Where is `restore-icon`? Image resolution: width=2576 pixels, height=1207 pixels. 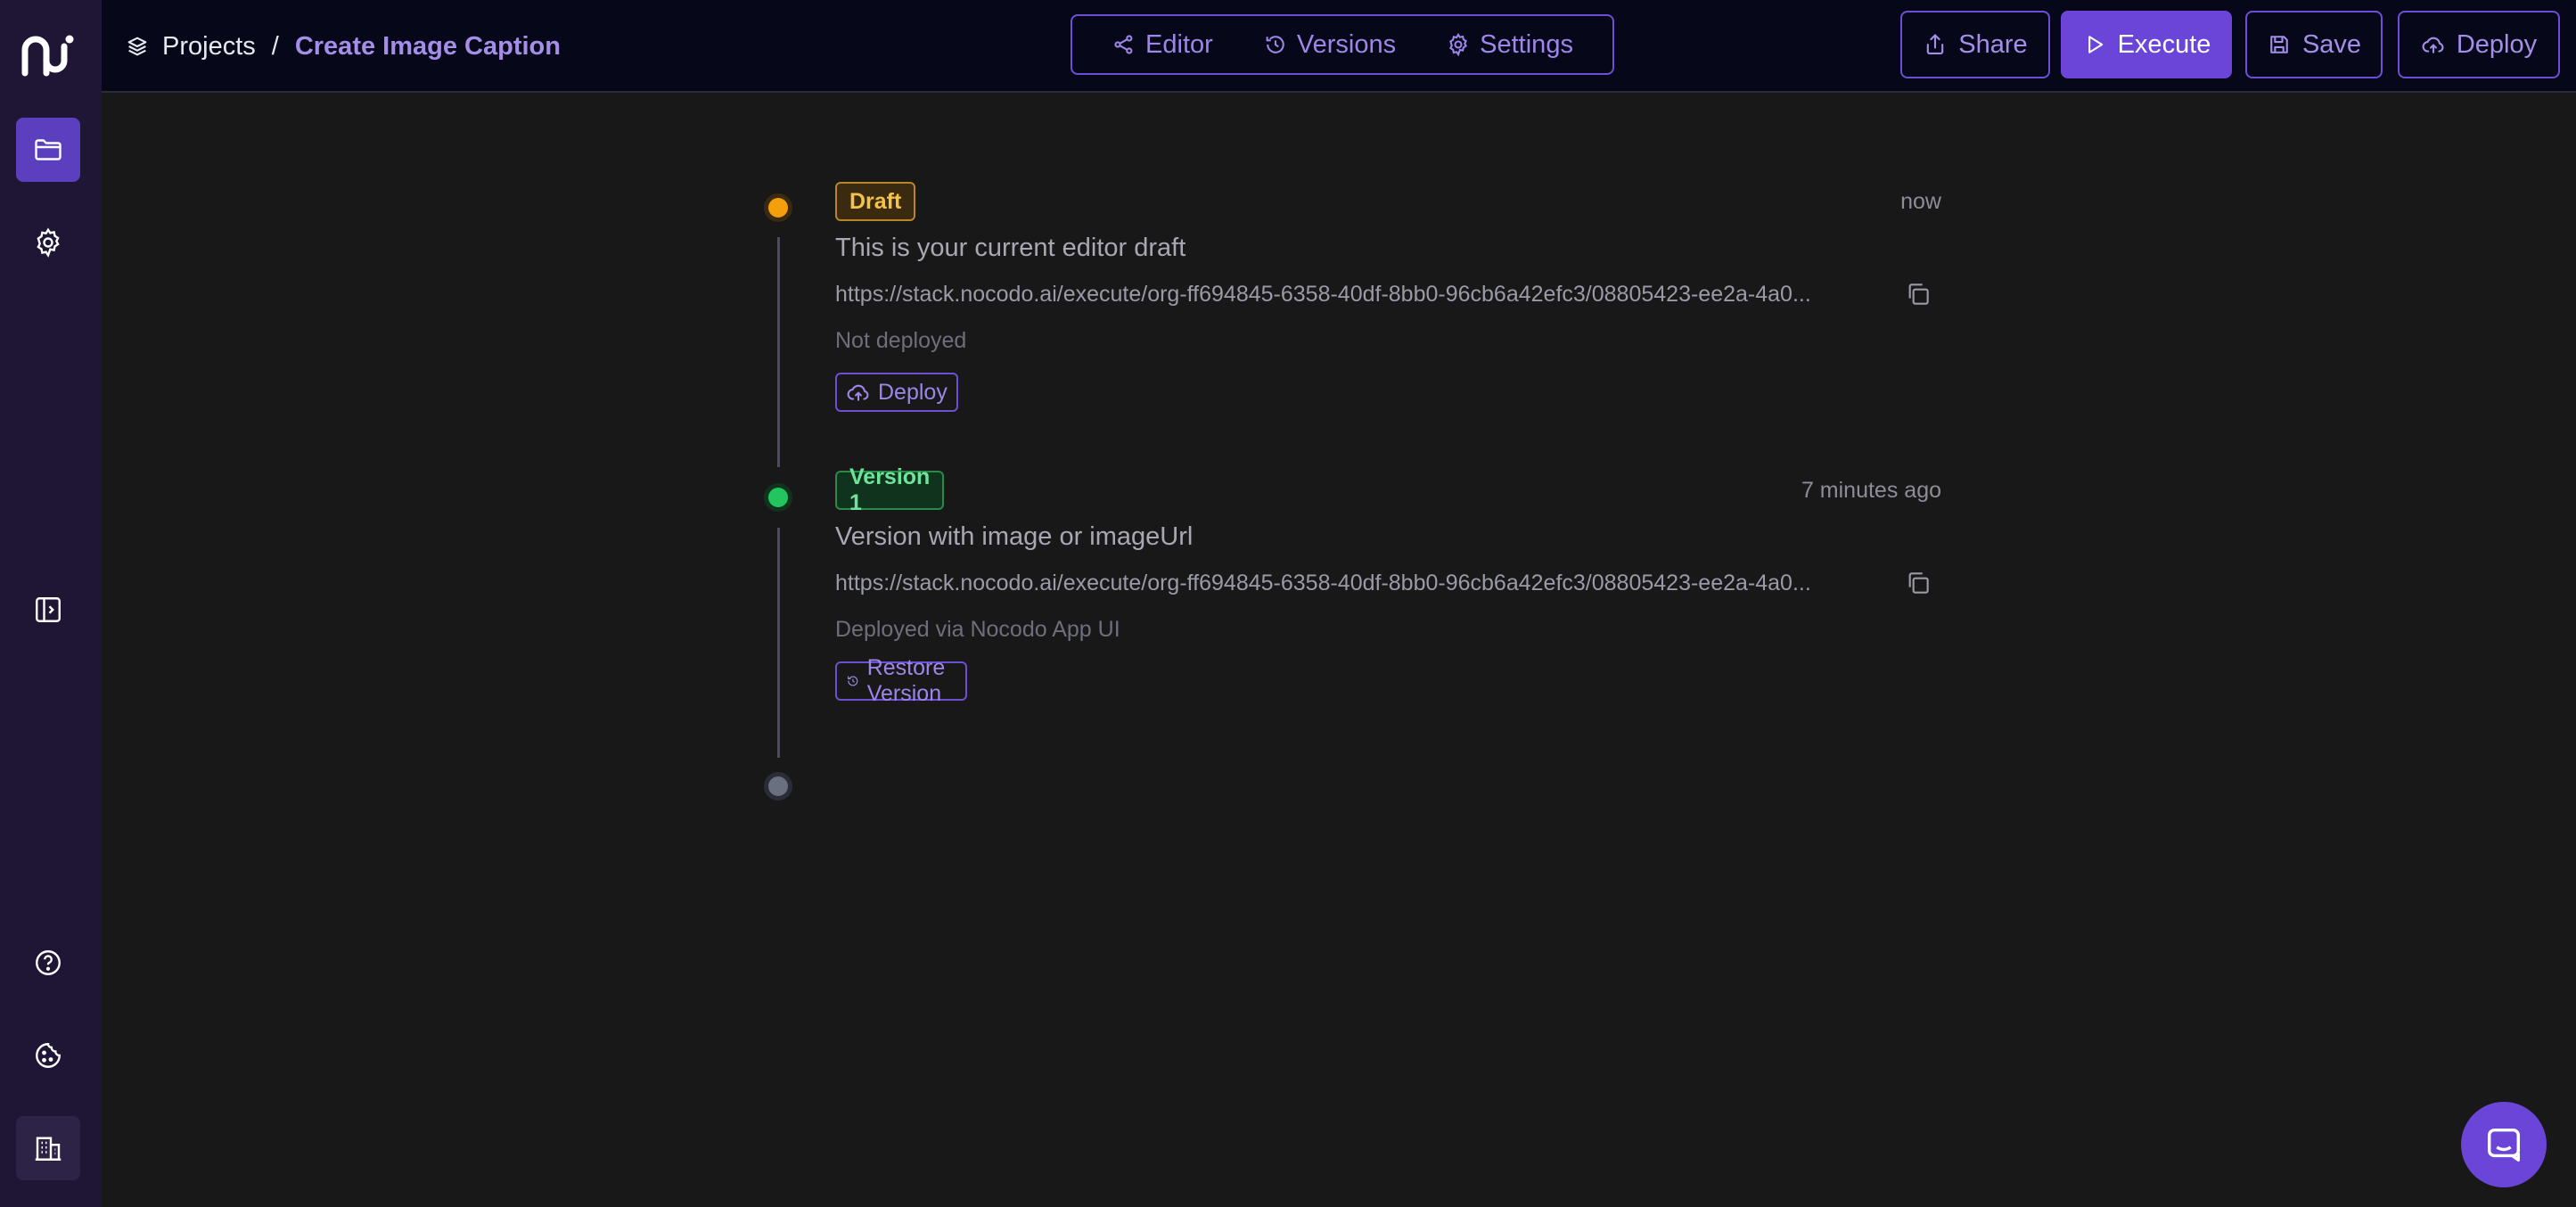
restore-icon is located at coordinates (853, 681).